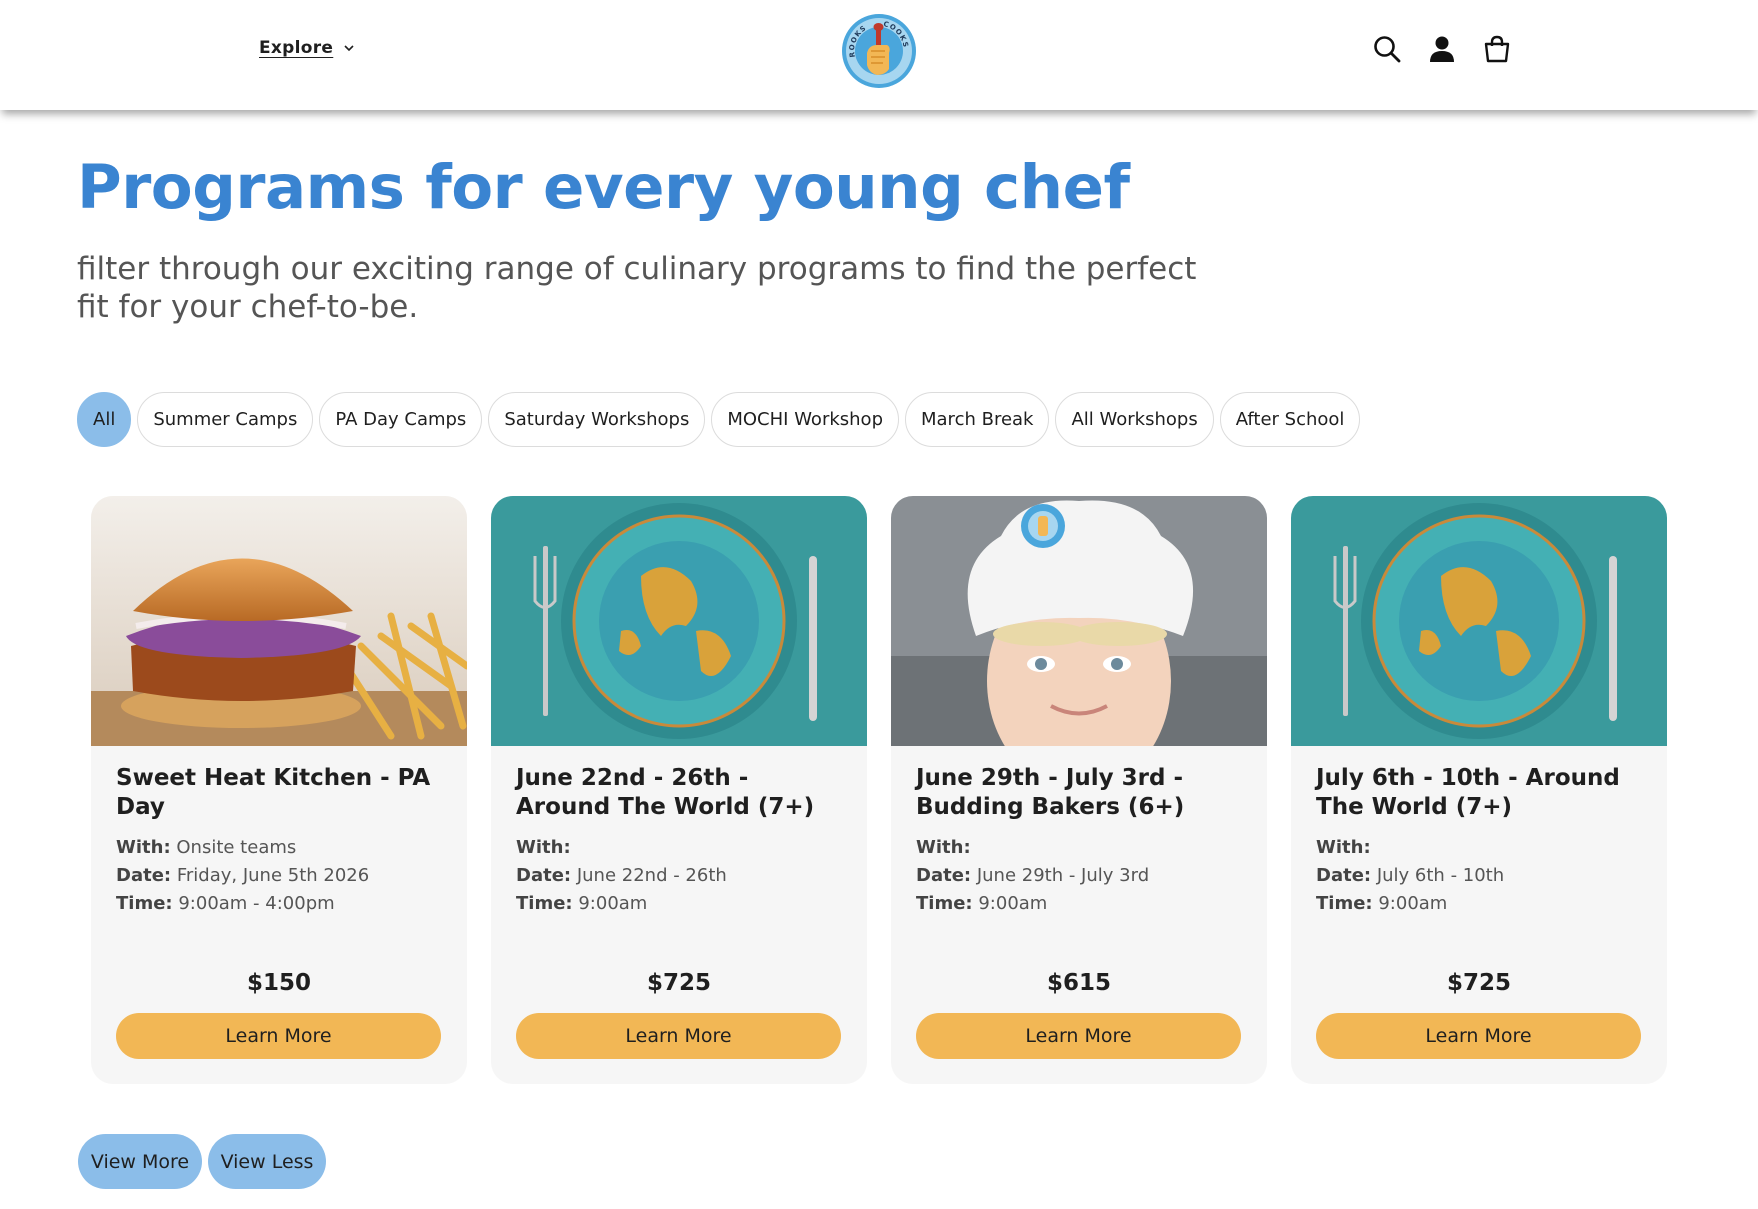  I want to click on page-title: Programs for every young chef, so click(603, 187).